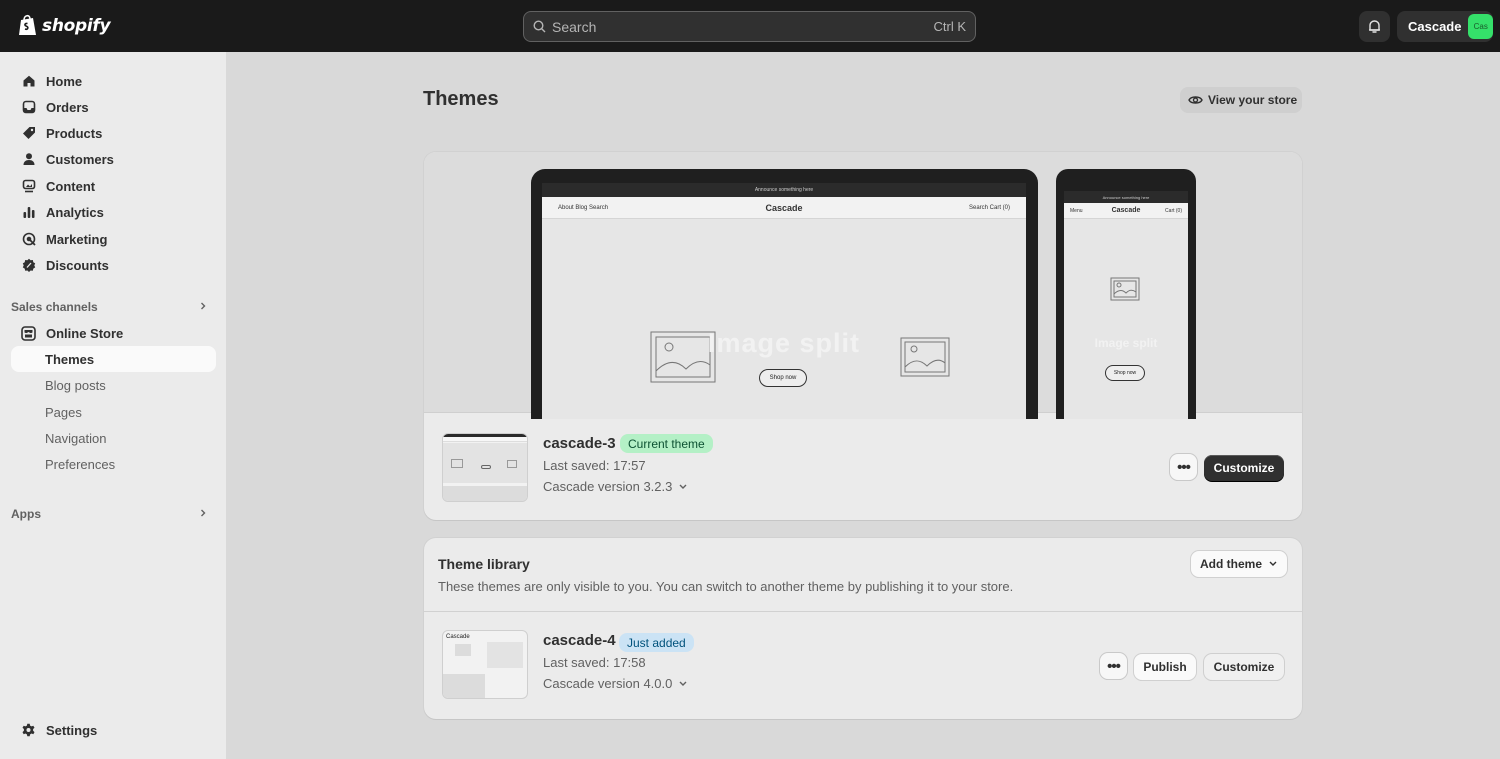  I want to click on sidebar-item-label: Orders, so click(67, 107).